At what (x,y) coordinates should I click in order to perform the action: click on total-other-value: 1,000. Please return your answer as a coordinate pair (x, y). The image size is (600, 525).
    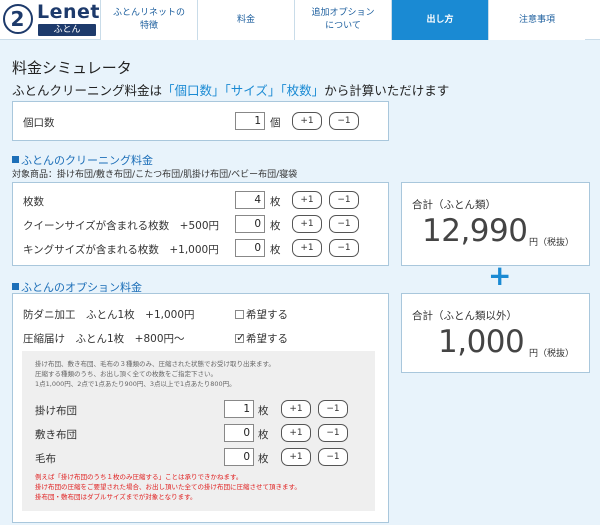
    Looking at the image, I should click on (481, 342).